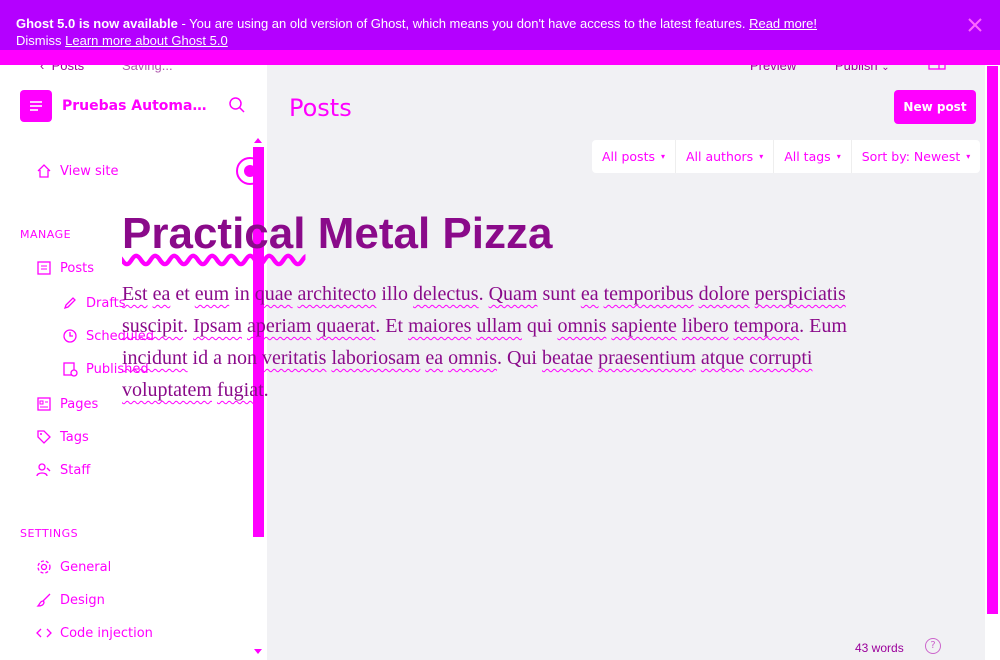 The height and width of the screenshot is (660, 1000). What do you see at coordinates (44, 268) in the screenshot?
I see `posts-icon` at bounding box center [44, 268].